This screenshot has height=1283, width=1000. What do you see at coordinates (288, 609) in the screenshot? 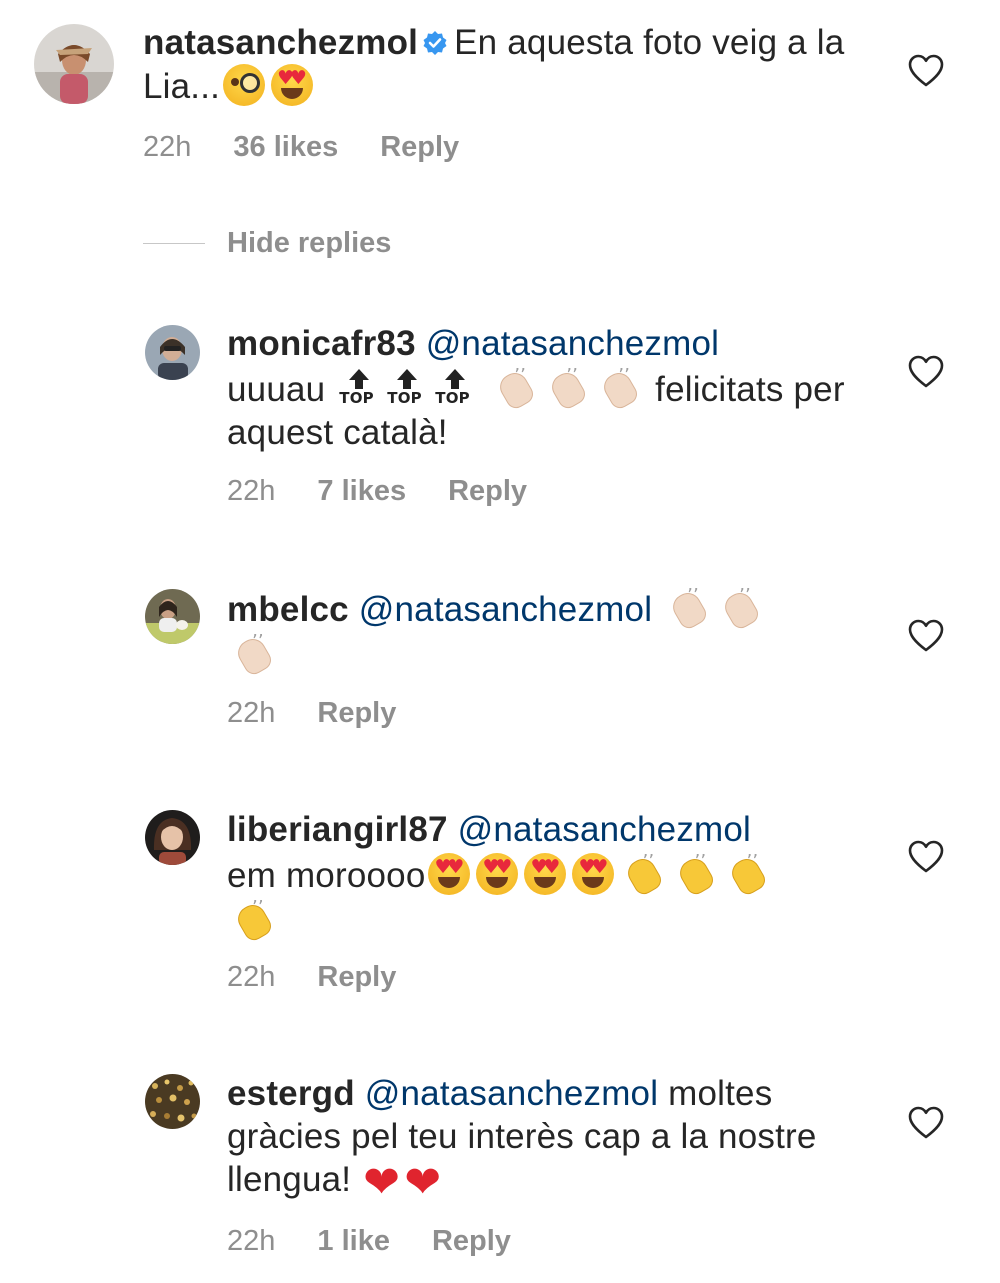
I see `comment-username: mbelcc` at bounding box center [288, 609].